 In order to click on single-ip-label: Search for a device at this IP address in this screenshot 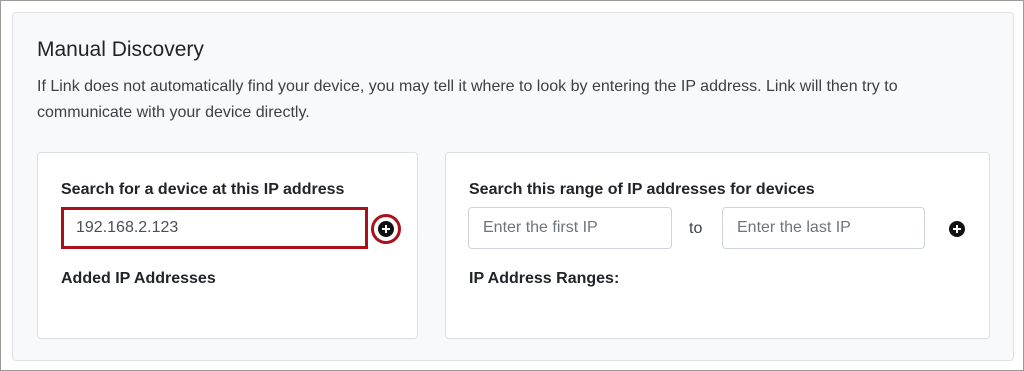, I will do `click(203, 189)`.